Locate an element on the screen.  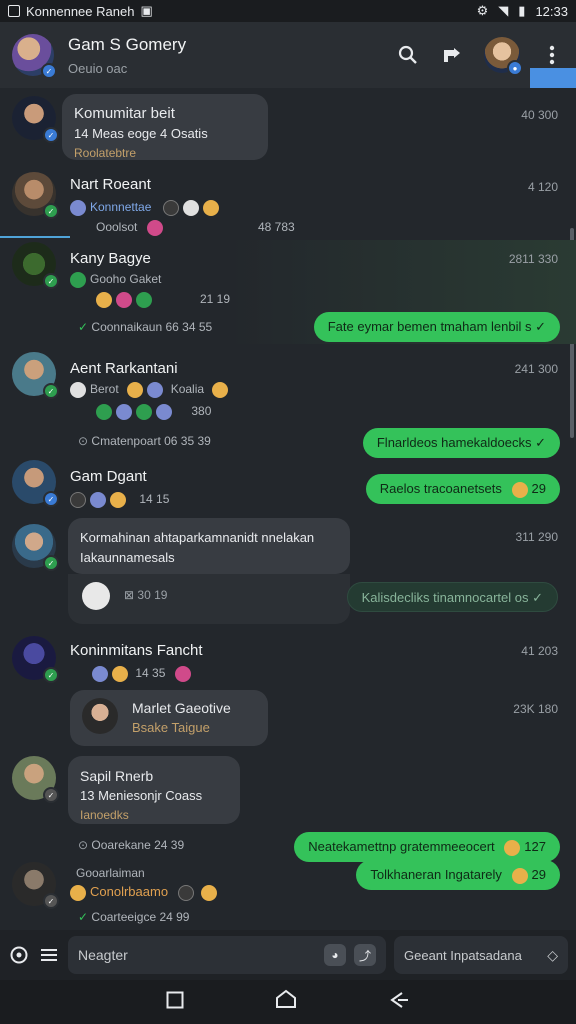
back-button is located at coordinates (399, 1002).